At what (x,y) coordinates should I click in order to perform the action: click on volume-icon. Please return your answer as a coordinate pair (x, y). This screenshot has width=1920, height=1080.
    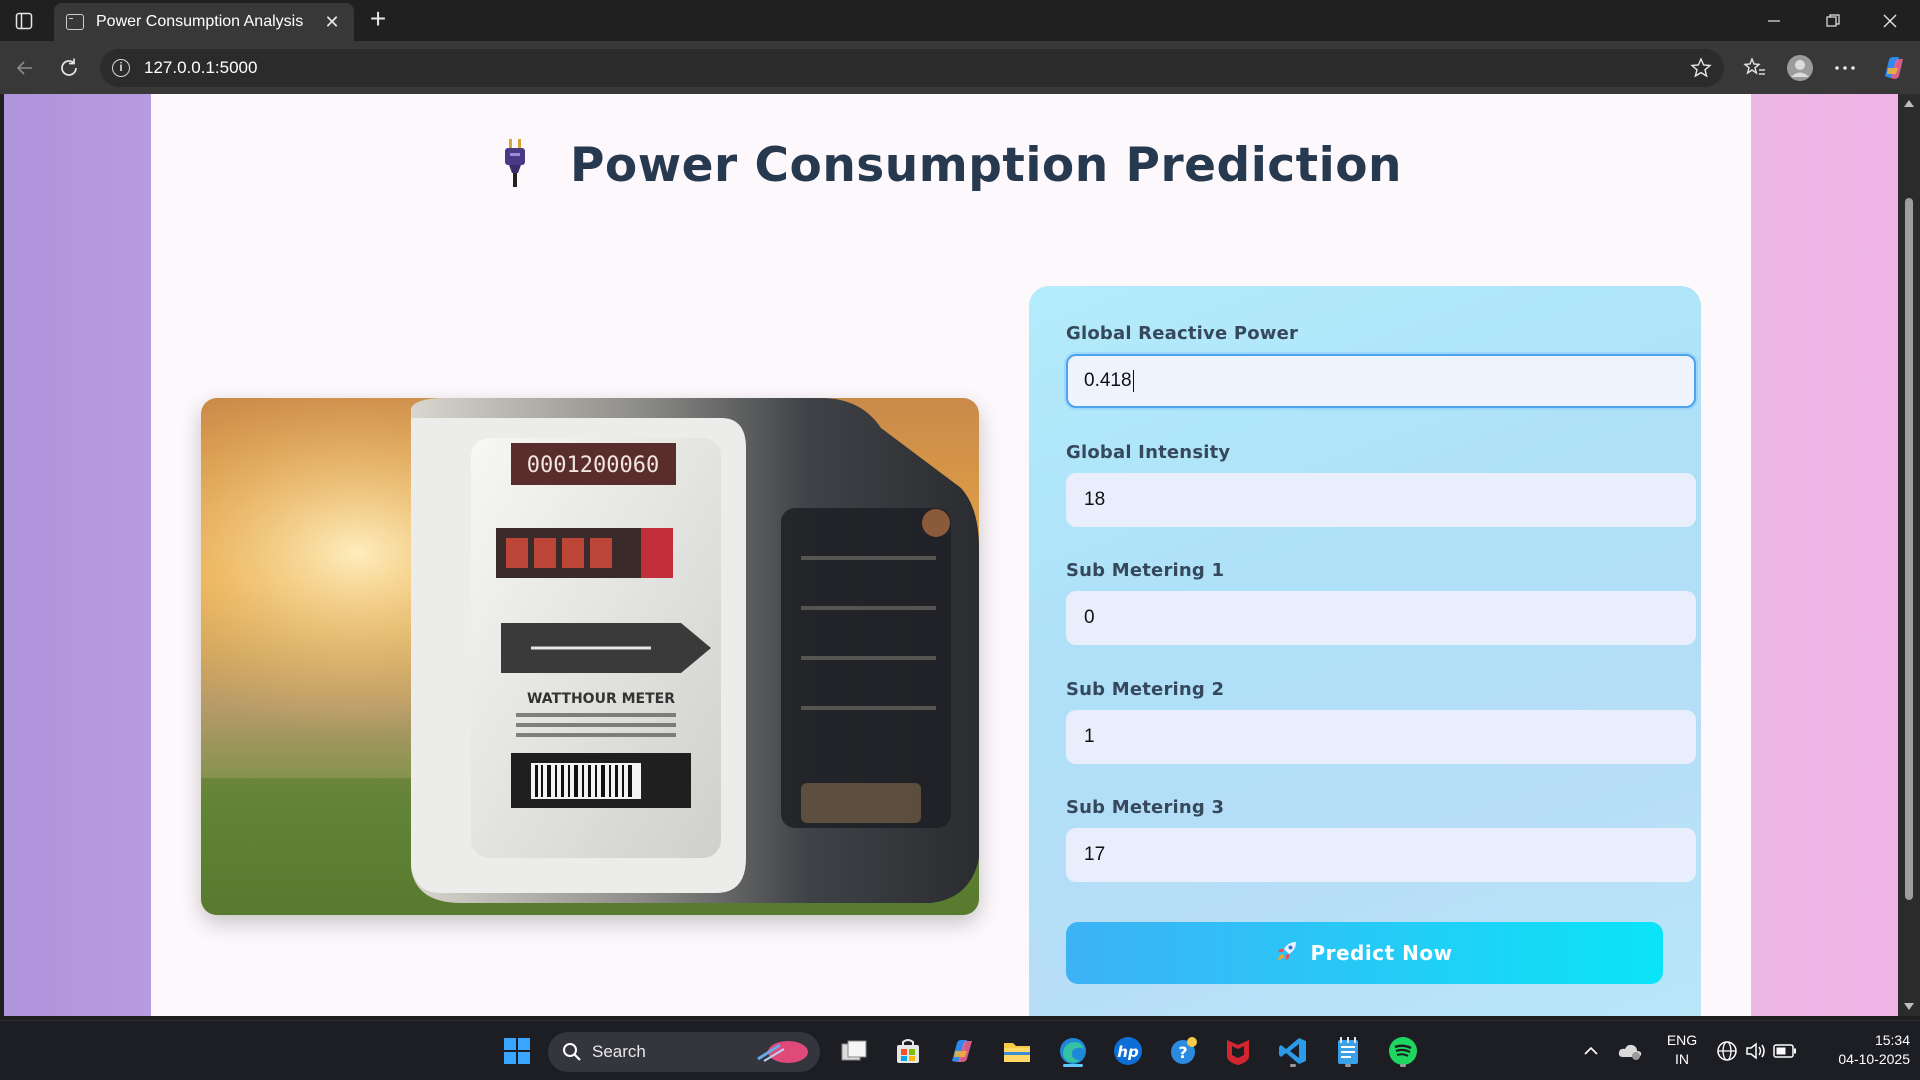
    Looking at the image, I should click on (1756, 1051).